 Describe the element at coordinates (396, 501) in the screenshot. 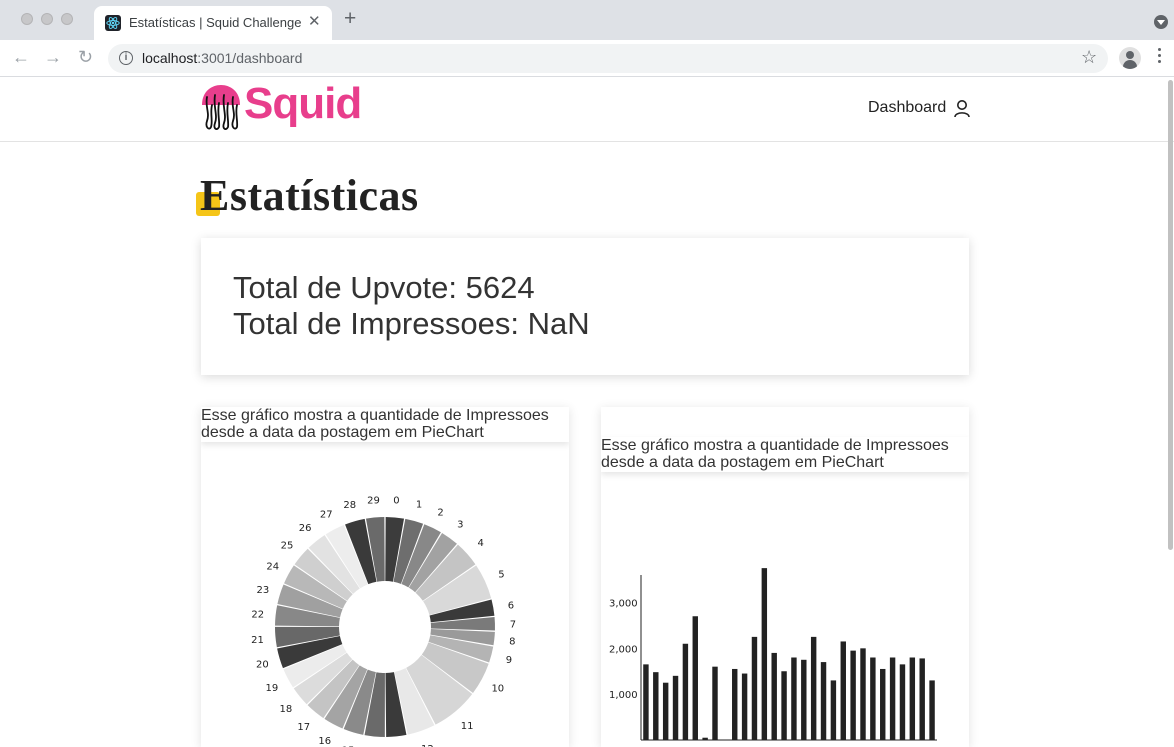

I see `pie-slice-label: 0` at that location.